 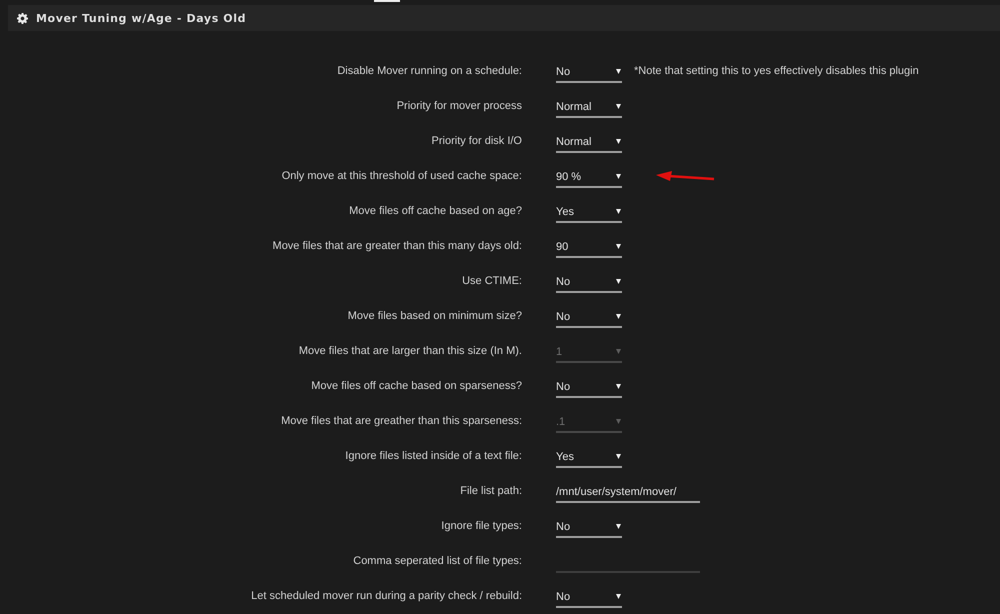 I want to click on gear-icon, so click(x=22, y=18).